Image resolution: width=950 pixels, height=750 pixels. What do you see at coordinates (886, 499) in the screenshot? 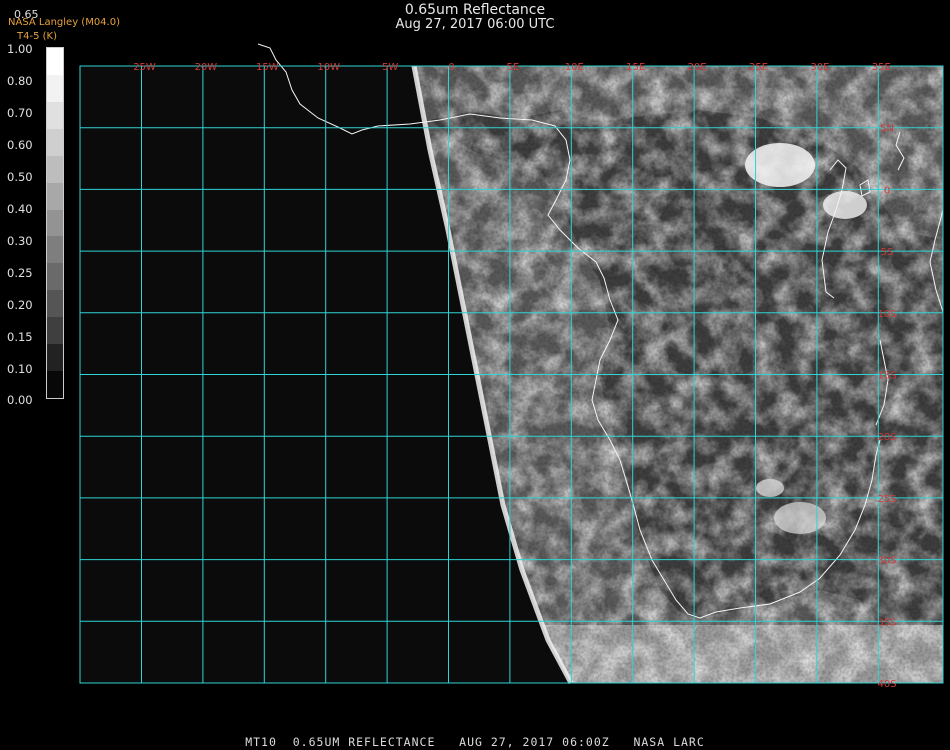
I see `lat-label: 25S` at bounding box center [886, 499].